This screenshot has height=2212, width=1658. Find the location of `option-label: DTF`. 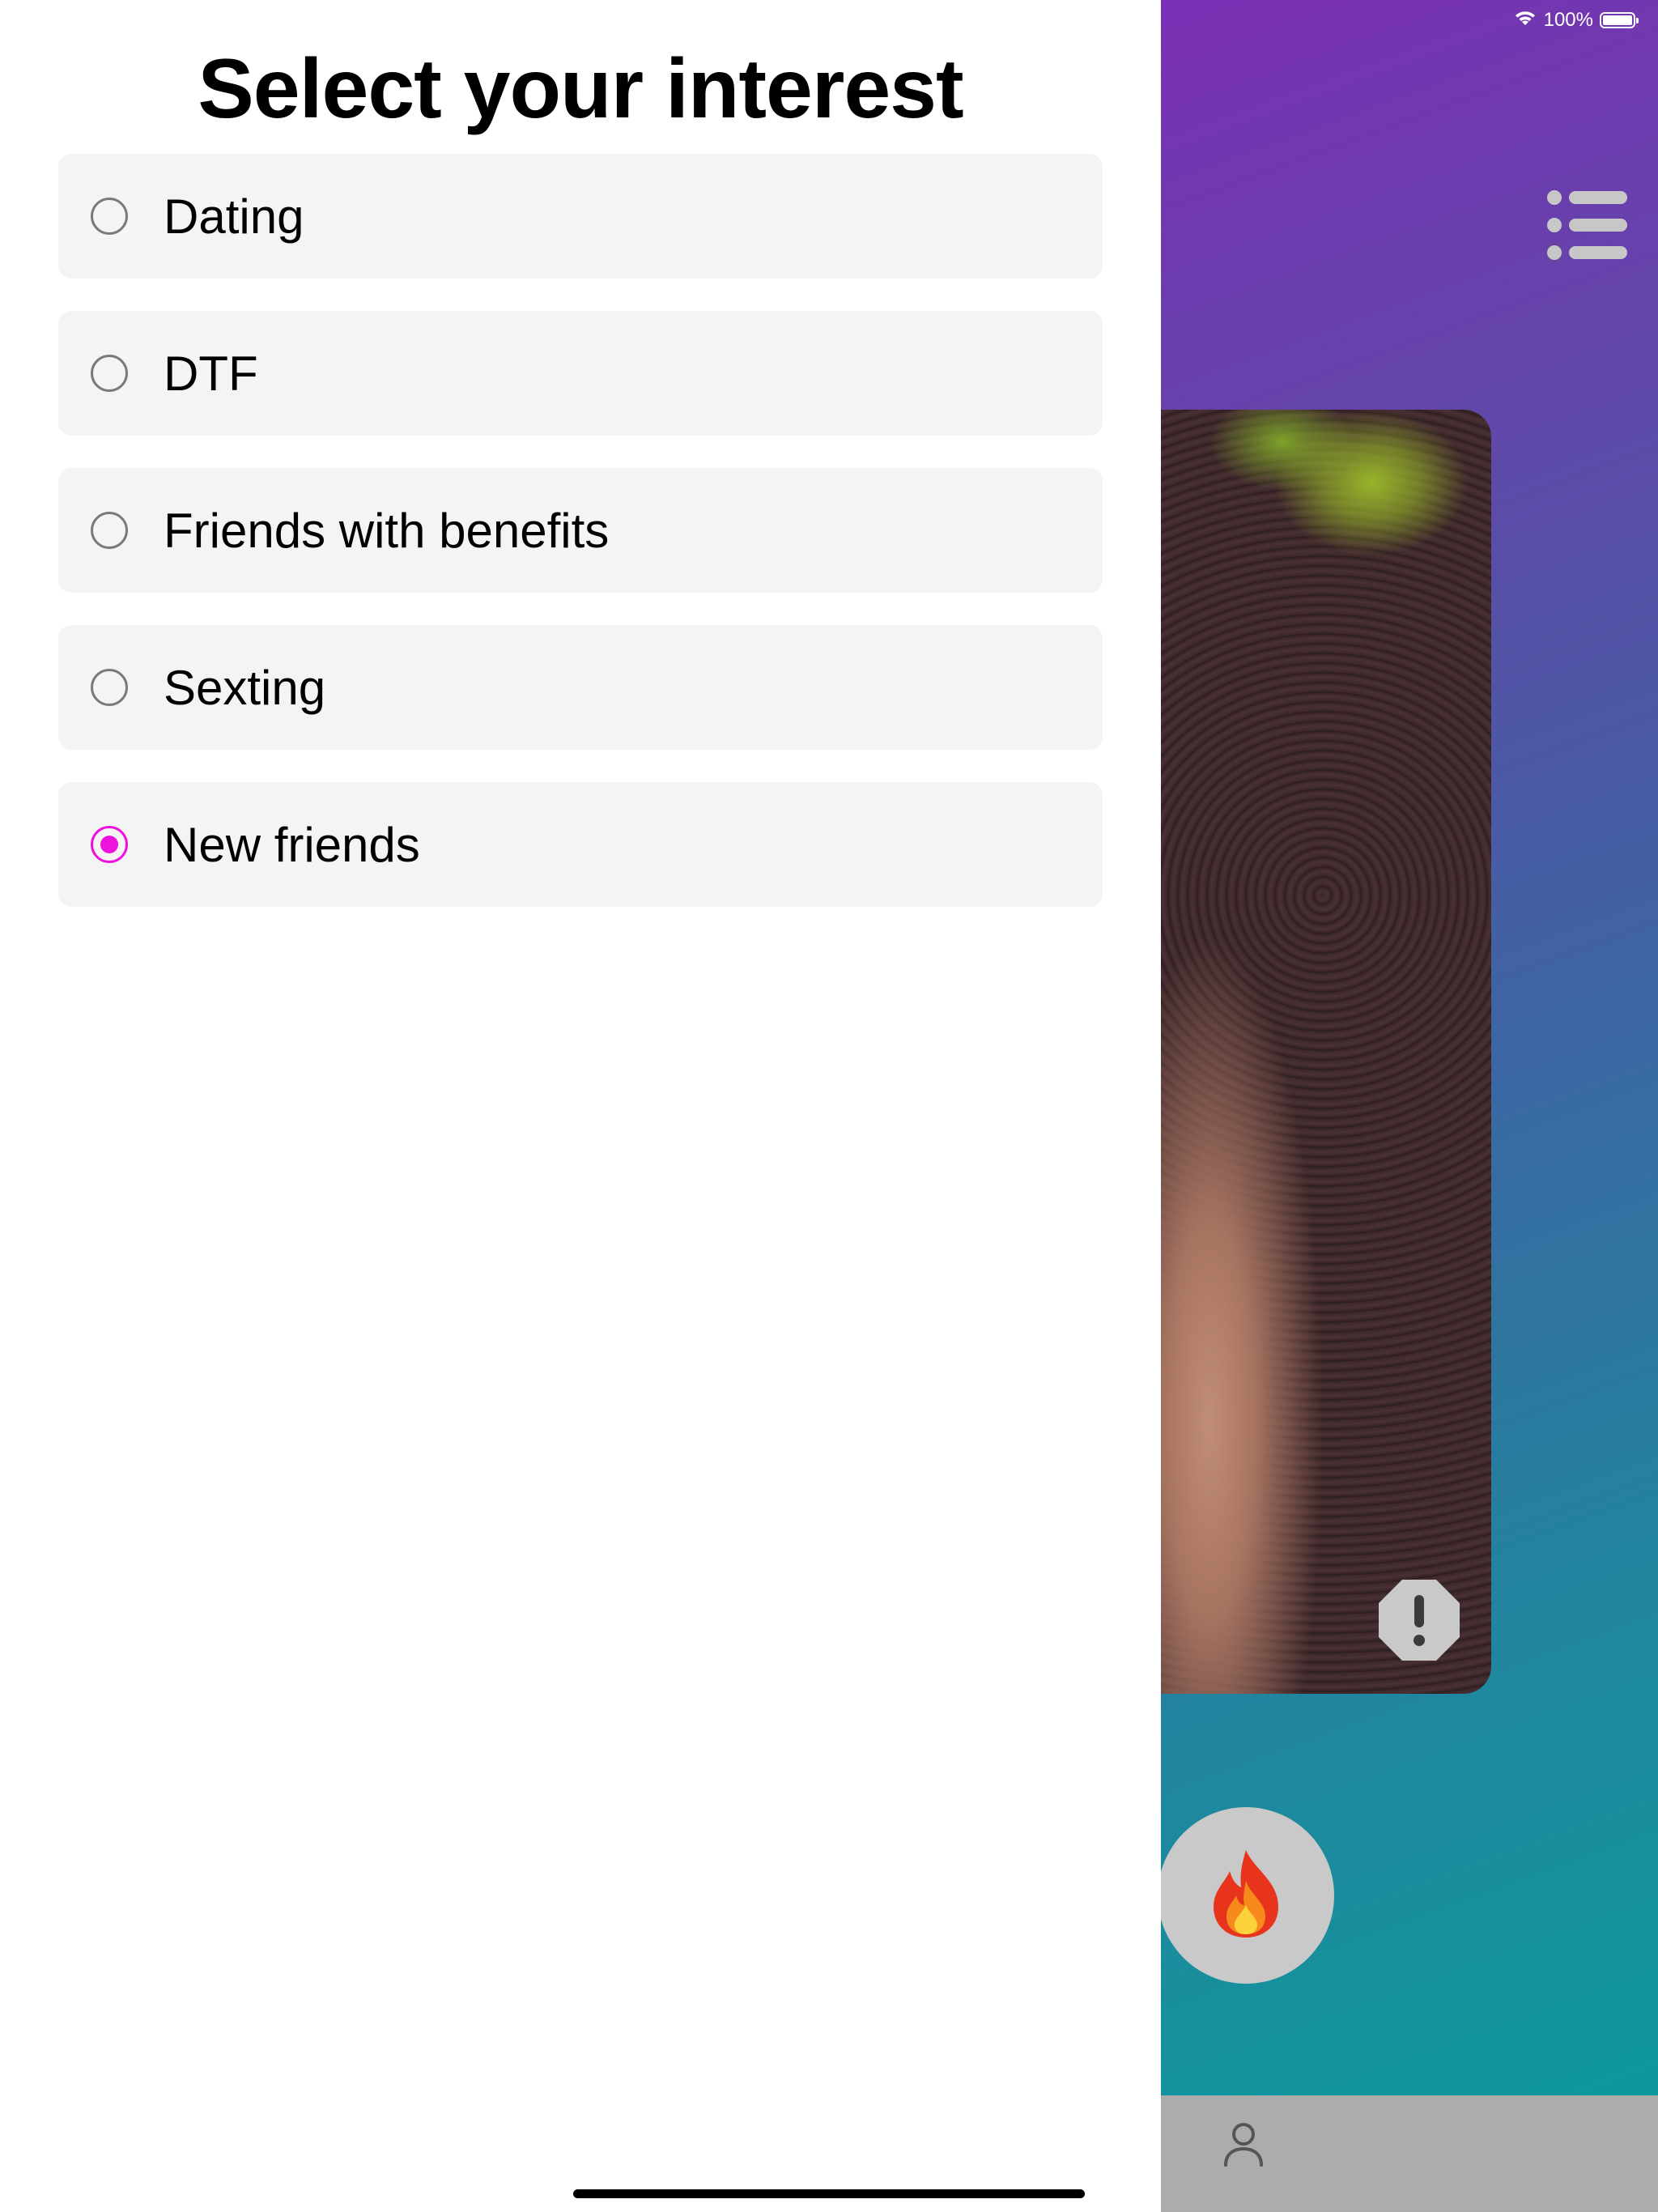

option-label: DTF is located at coordinates (211, 374).